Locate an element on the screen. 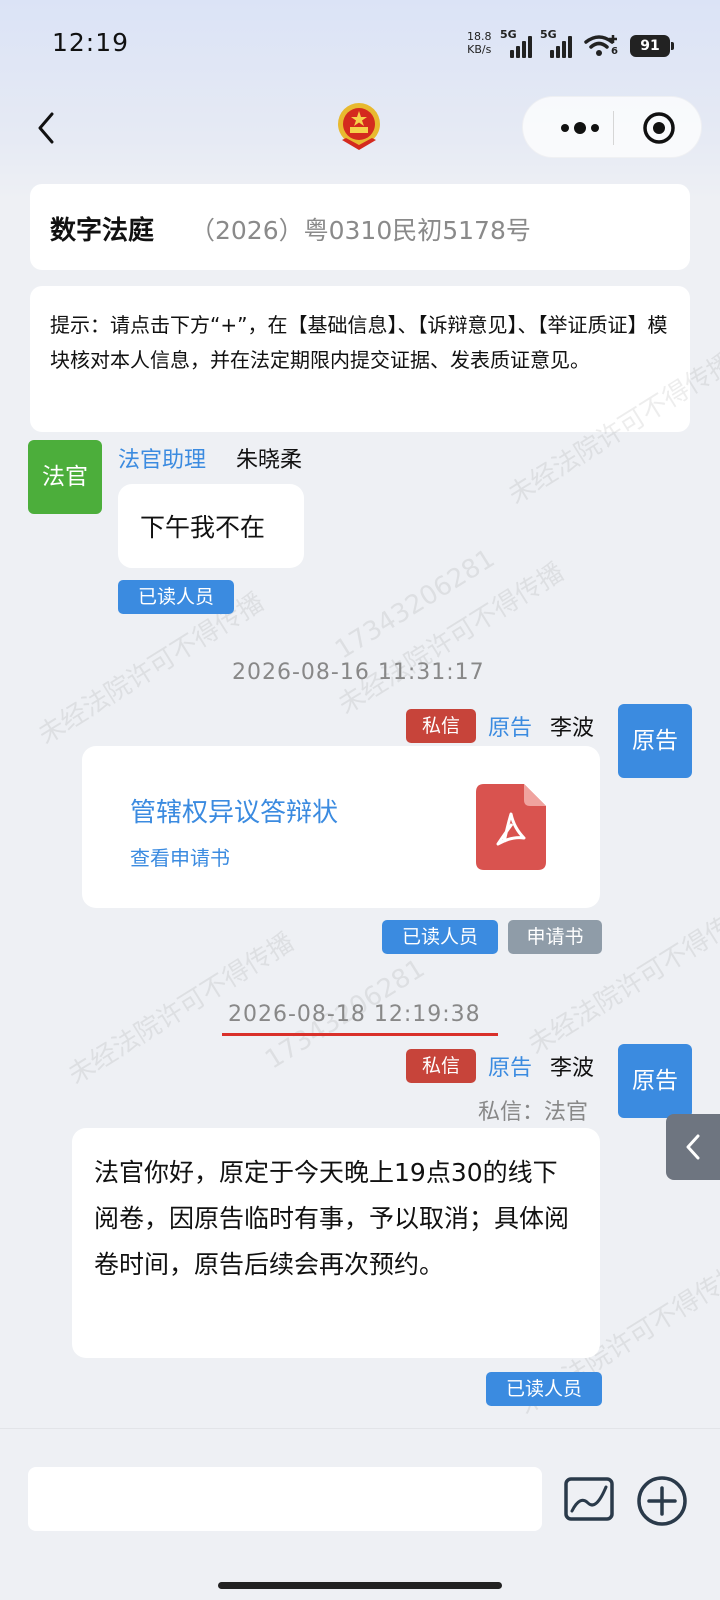 The height and width of the screenshot is (1600, 720). battery-icon: 91 is located at coordinates (652, 46).